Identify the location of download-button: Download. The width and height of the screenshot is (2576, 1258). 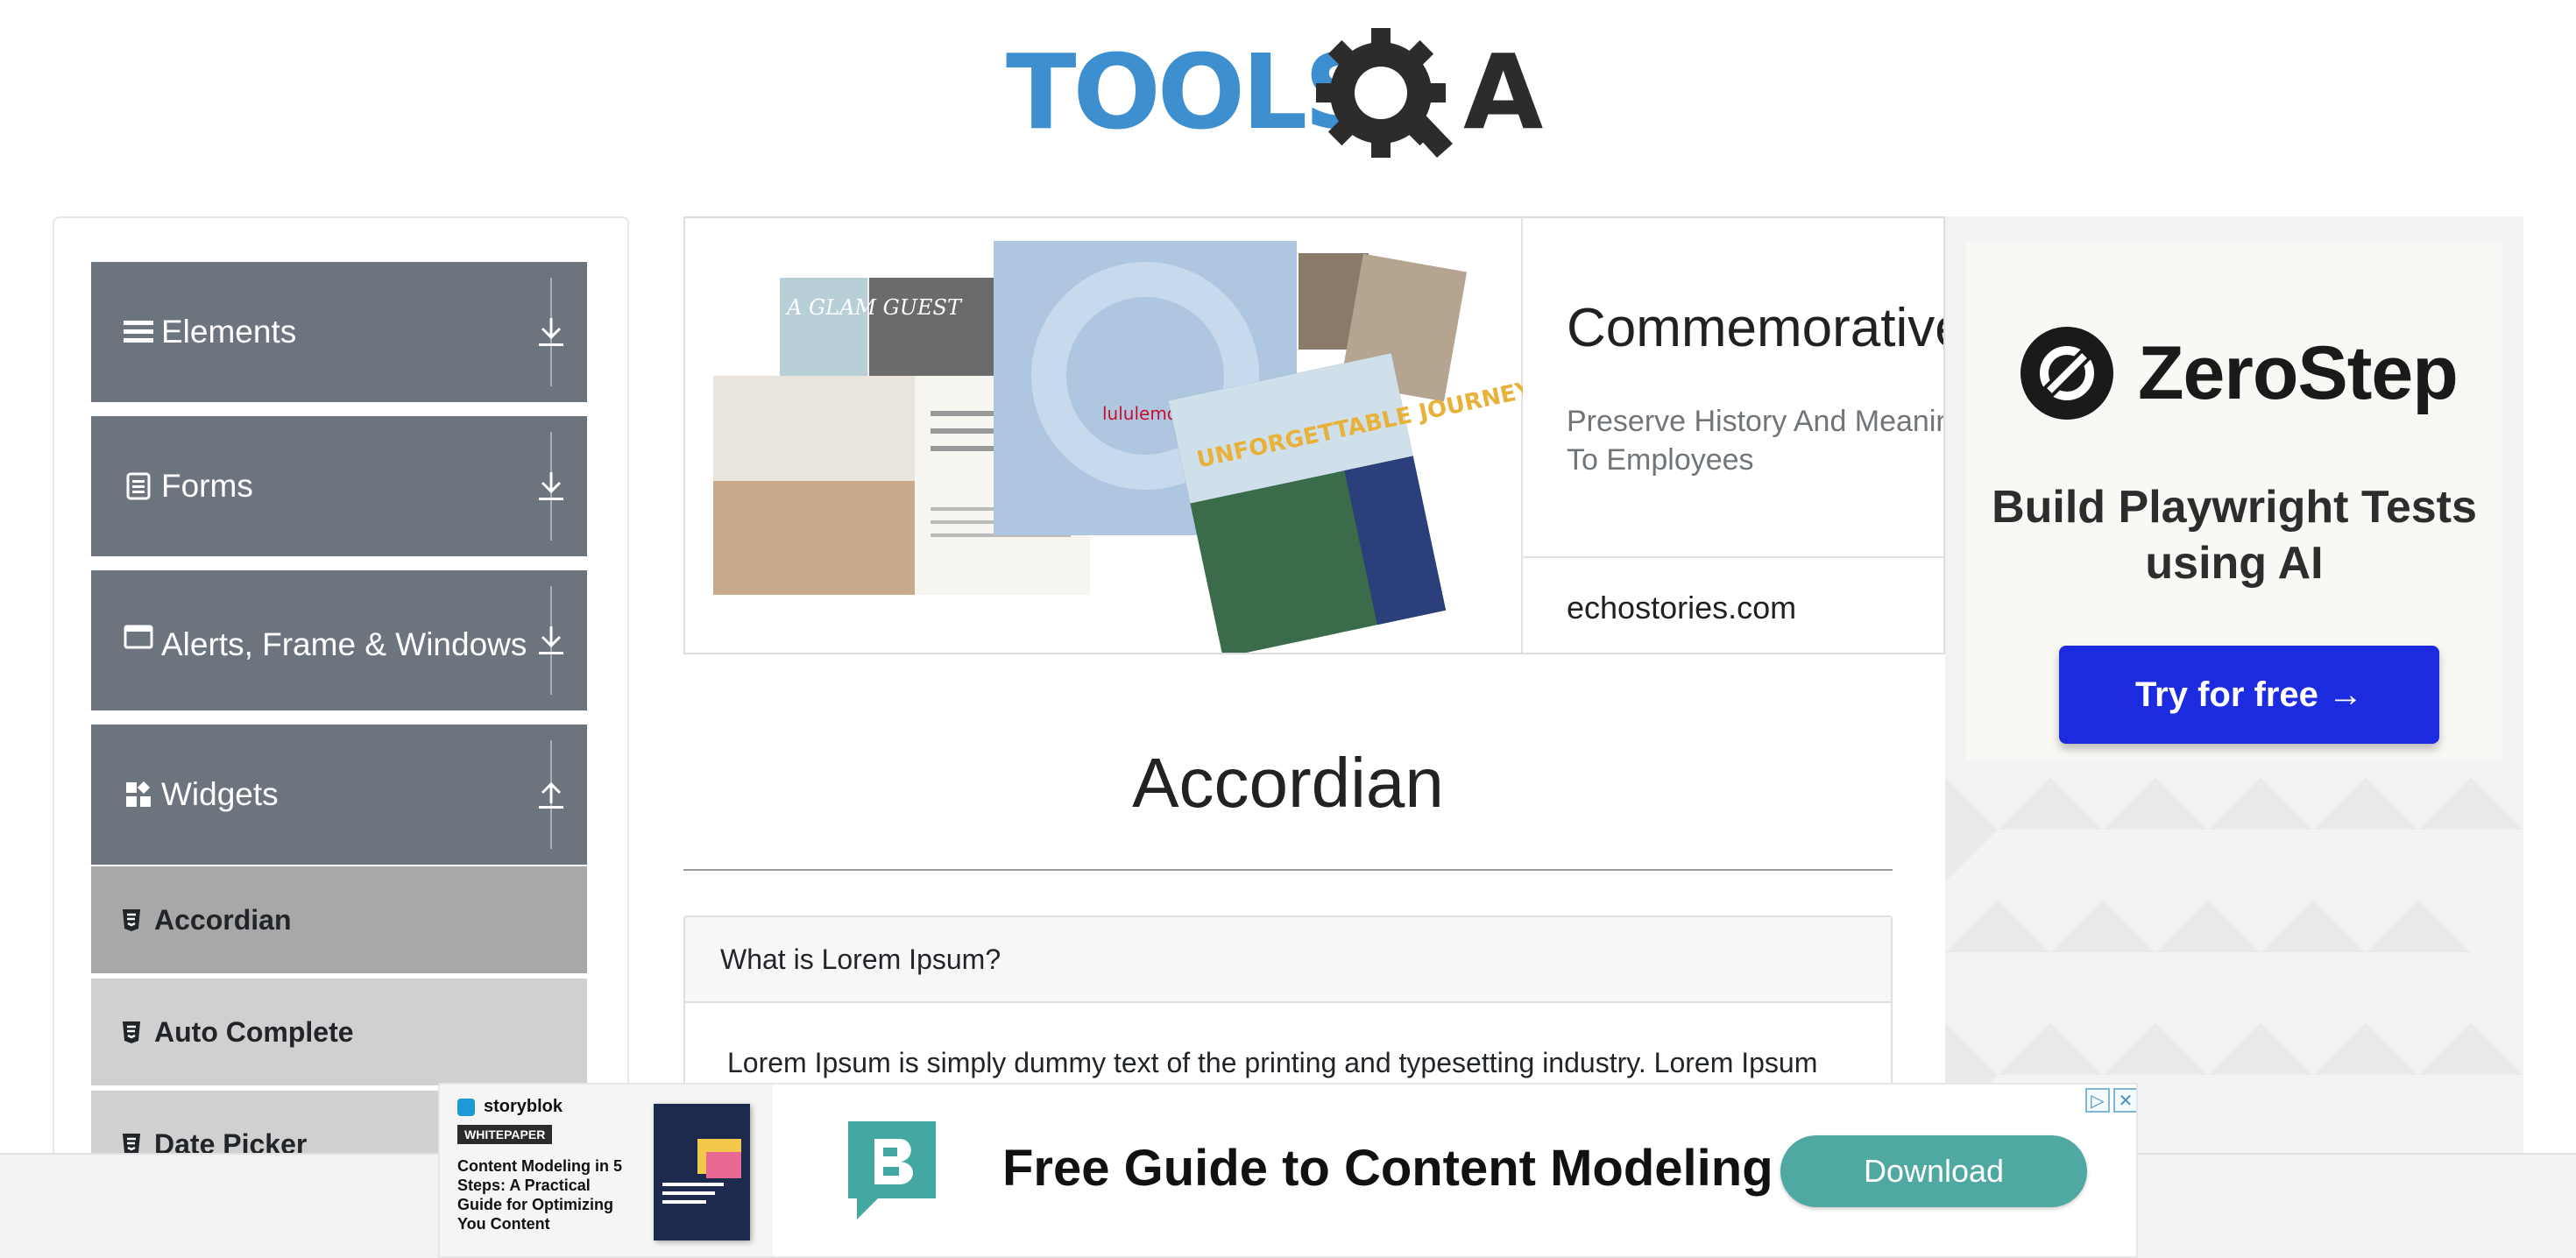
(1933, 1171).